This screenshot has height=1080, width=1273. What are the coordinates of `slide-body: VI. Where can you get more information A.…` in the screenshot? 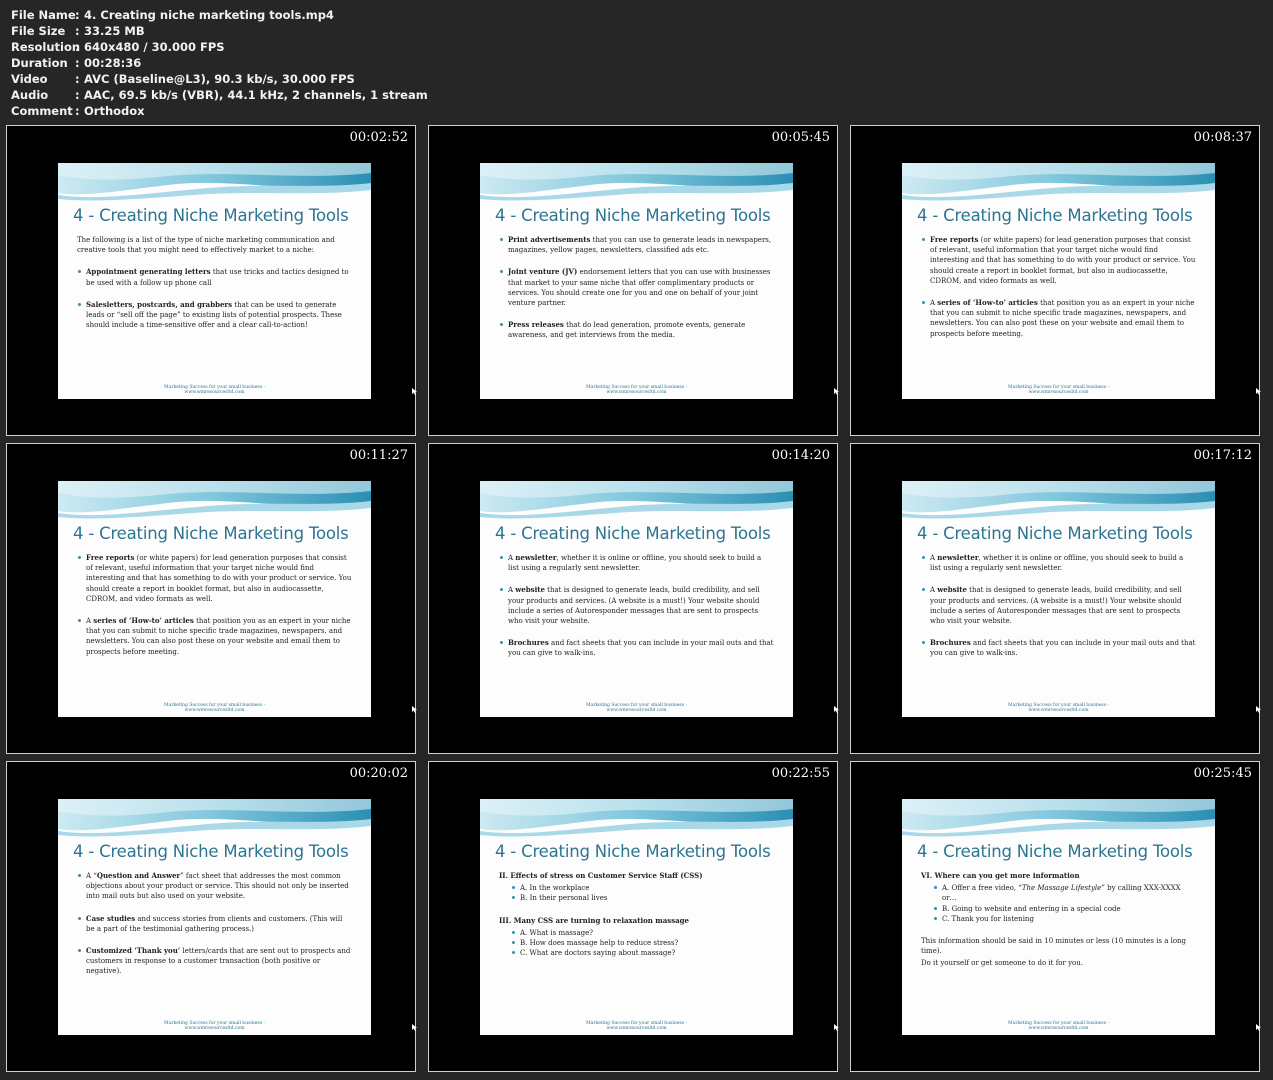 It's located at (1058, 921).